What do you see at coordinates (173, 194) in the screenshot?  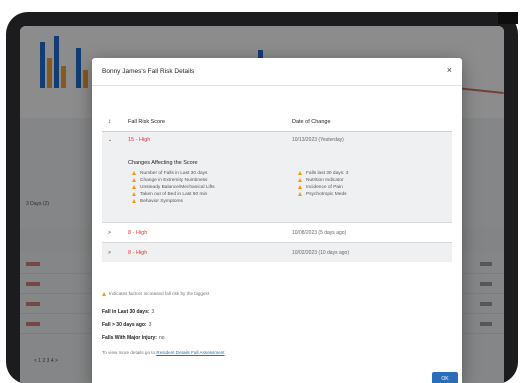 I see `change-factor: Taken out of Bed in Last 60 min` at bounding box center [173, 194].